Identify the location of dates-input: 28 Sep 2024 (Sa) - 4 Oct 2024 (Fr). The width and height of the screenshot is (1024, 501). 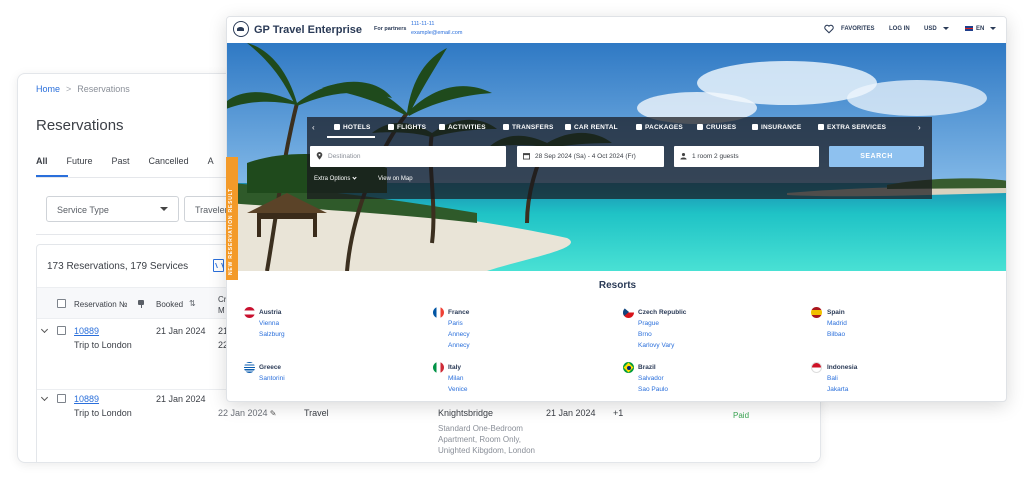
(590, 156).